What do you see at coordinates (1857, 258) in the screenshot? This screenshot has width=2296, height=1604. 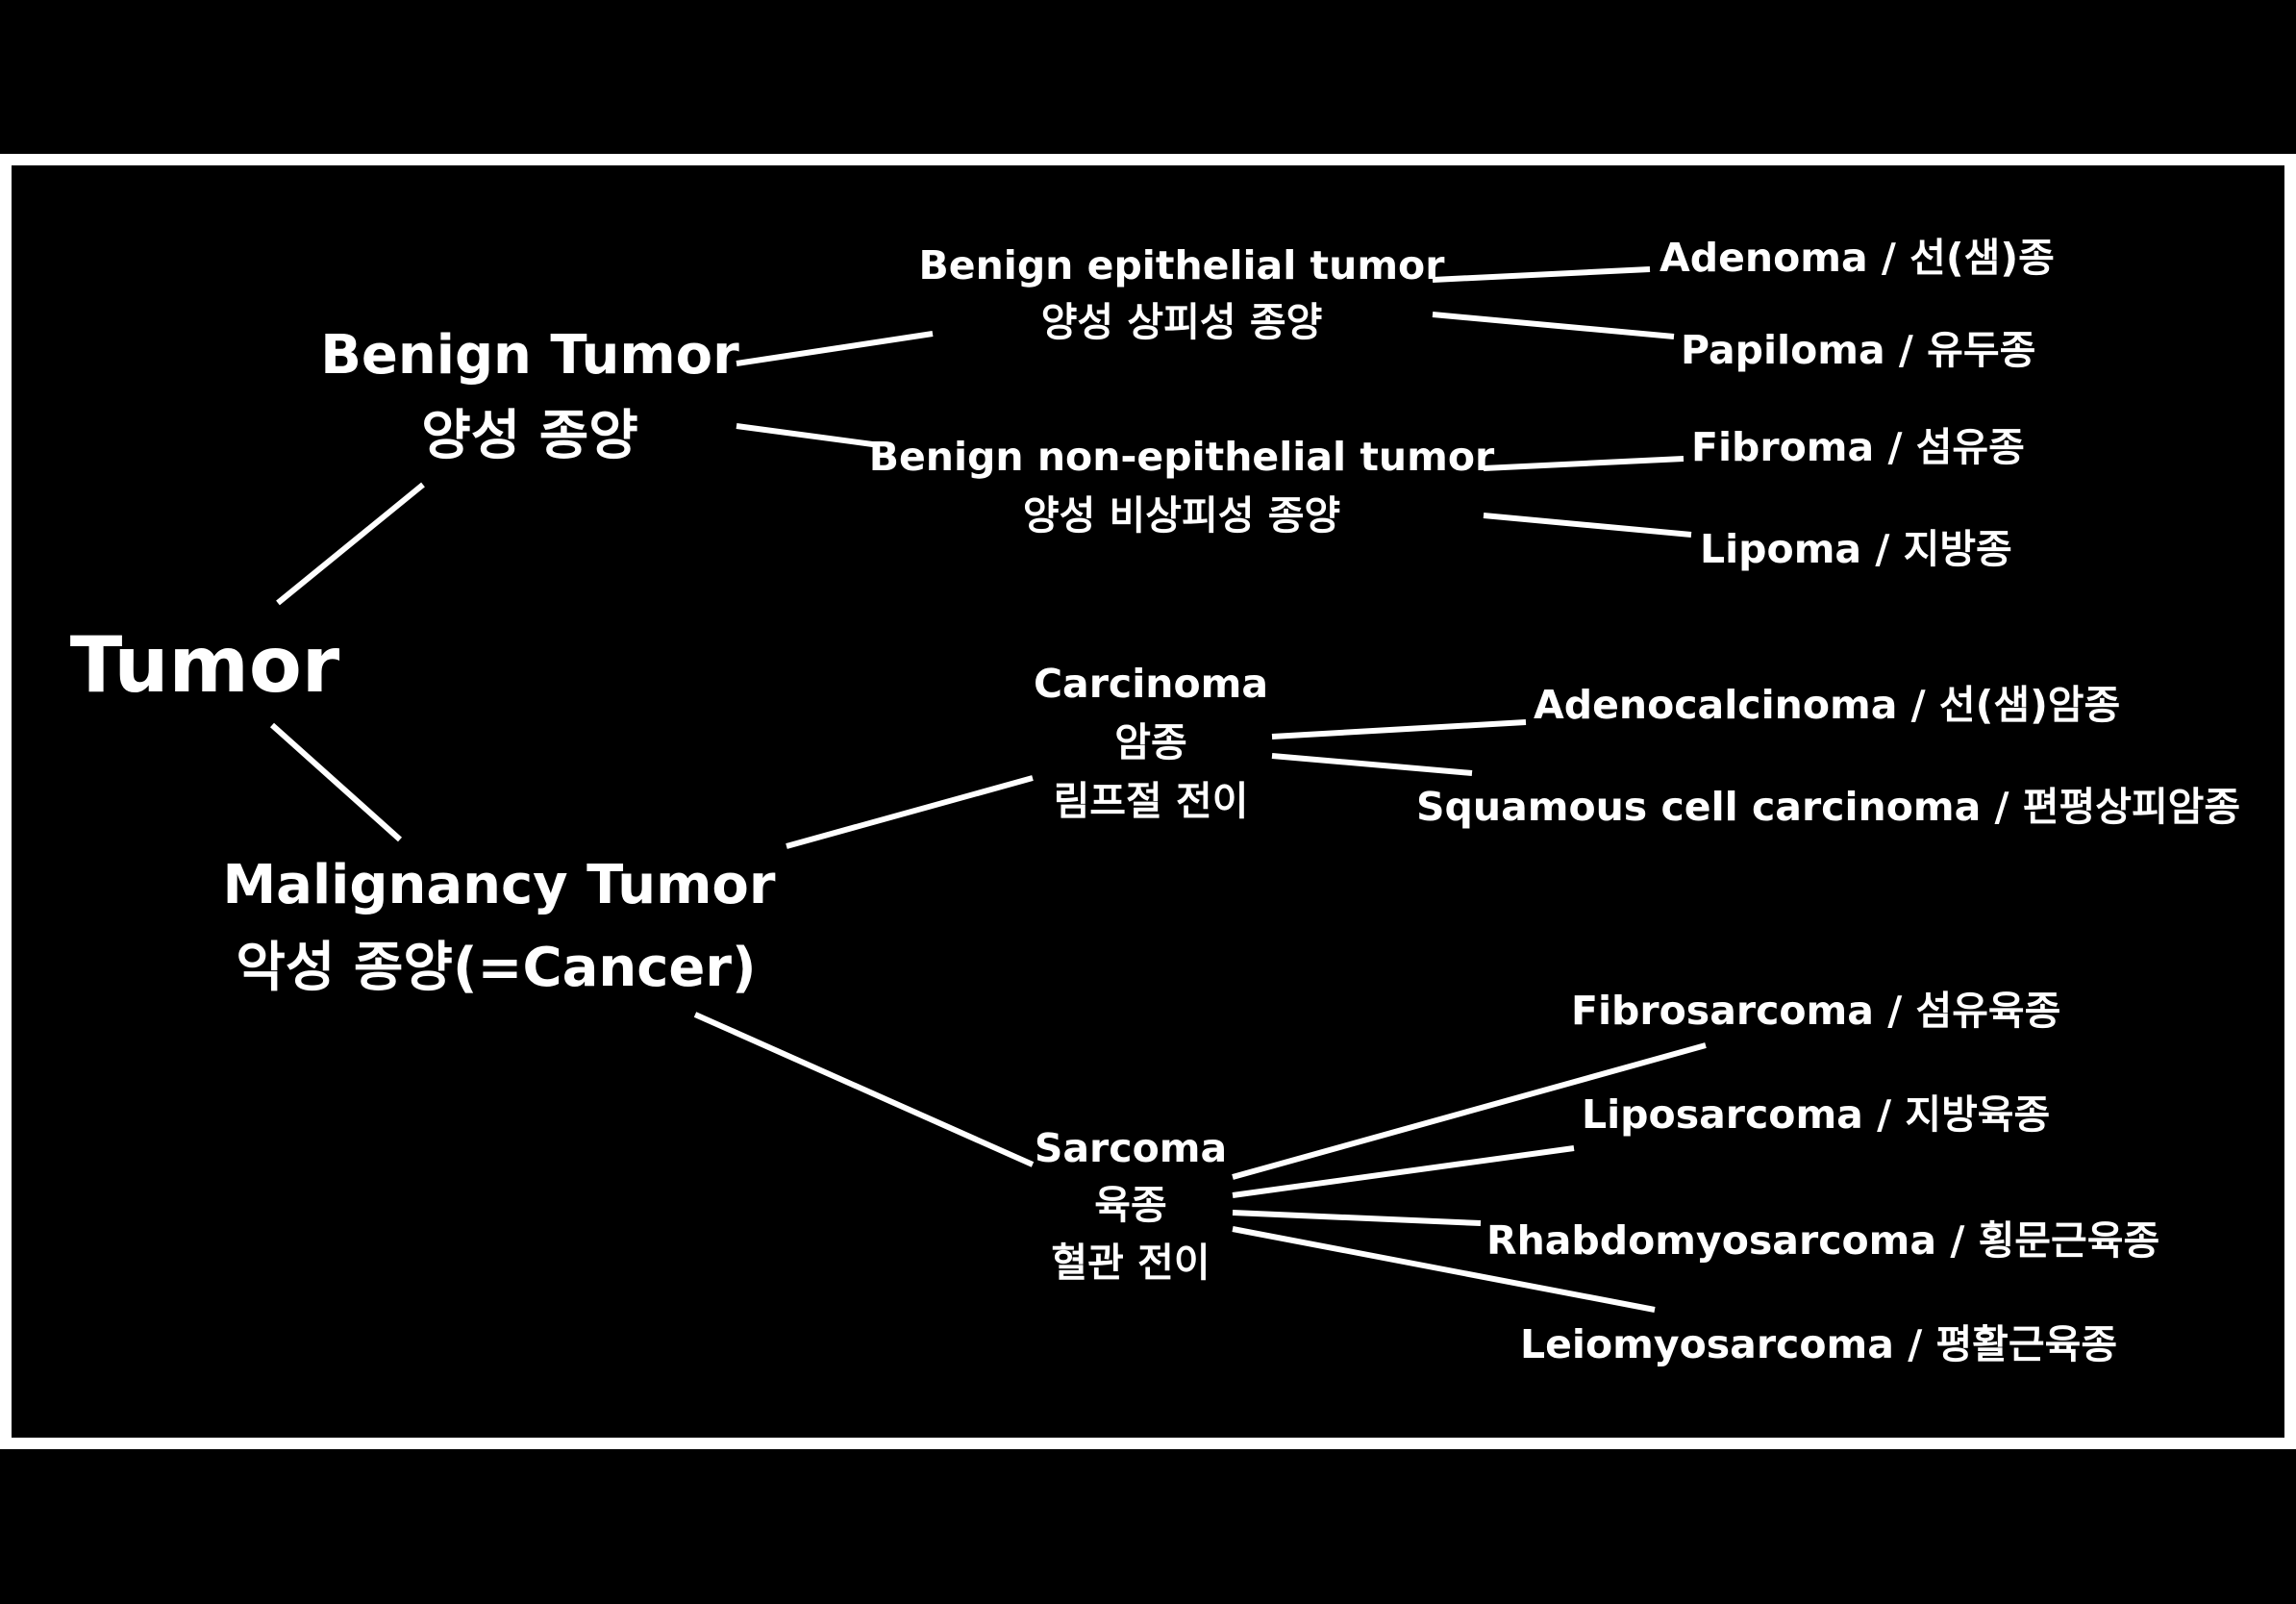 I see `leaf-adenoma: Adenoma / 선(샘)종` at bounding box center [1857, 258].